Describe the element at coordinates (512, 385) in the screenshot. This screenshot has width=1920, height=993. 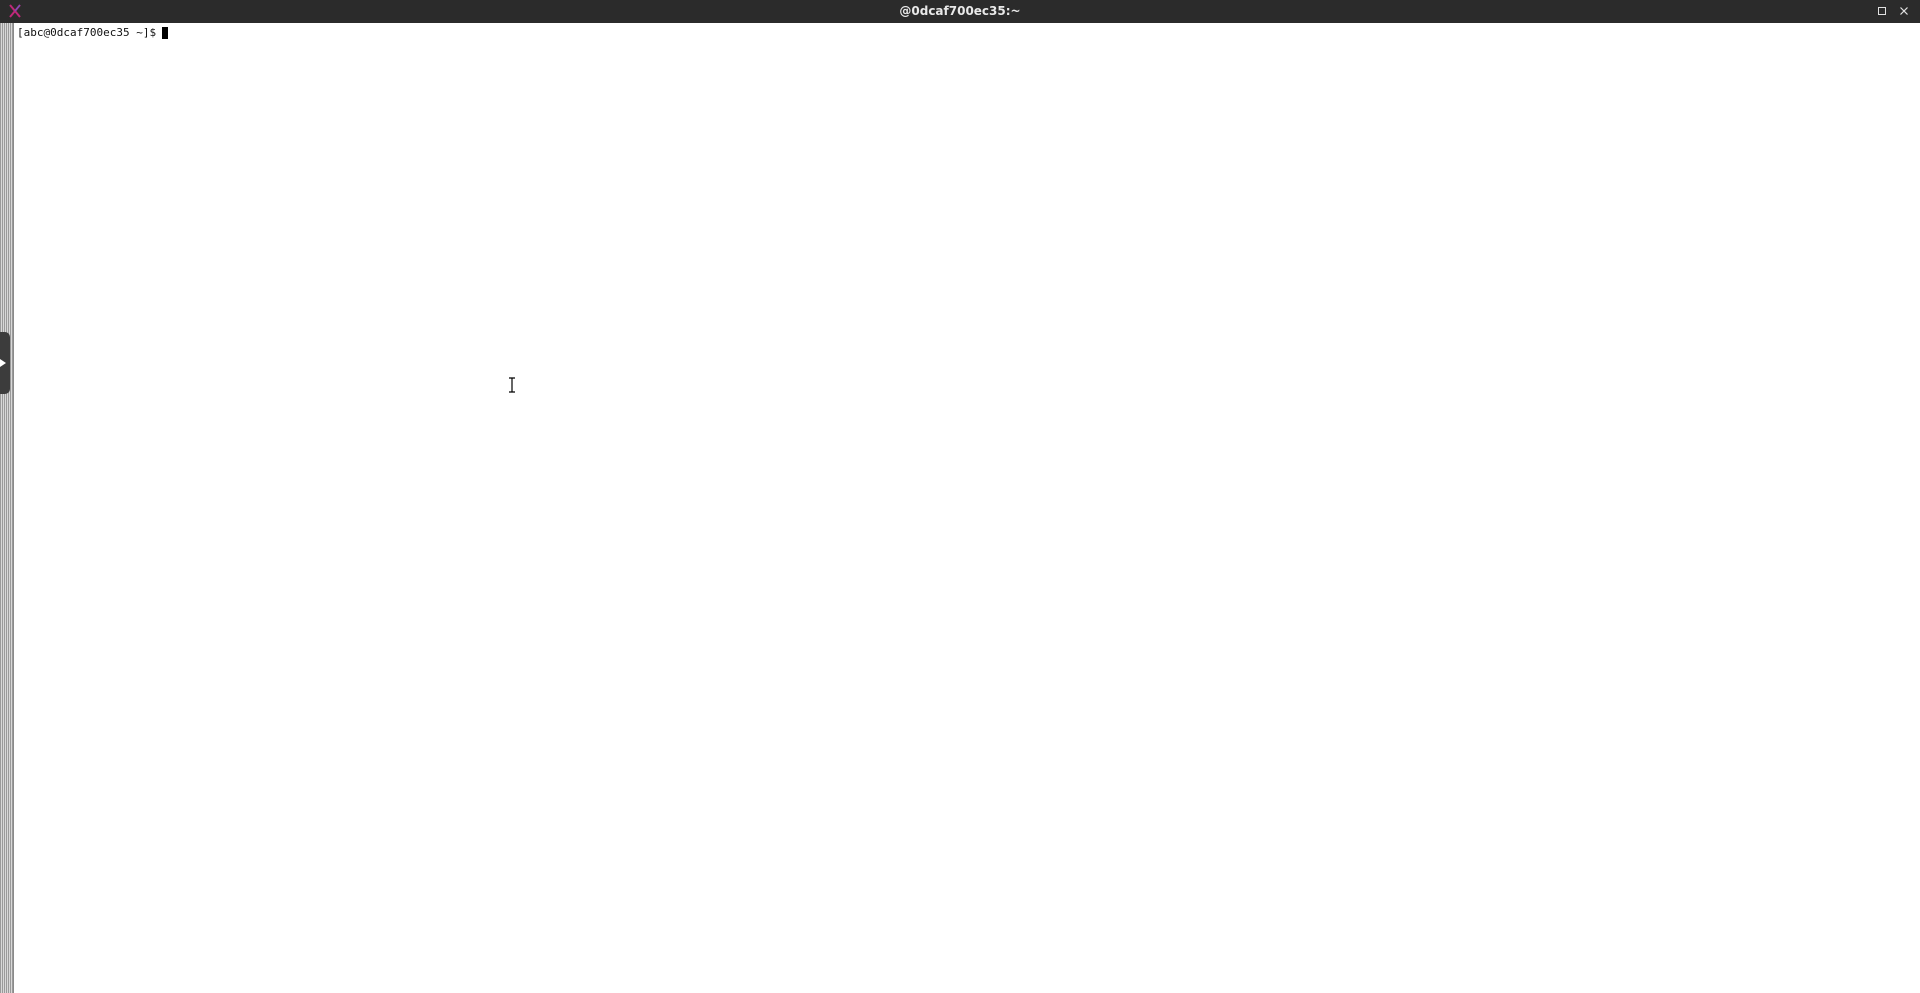
I see `ibeam-cursor-icon` at that location.